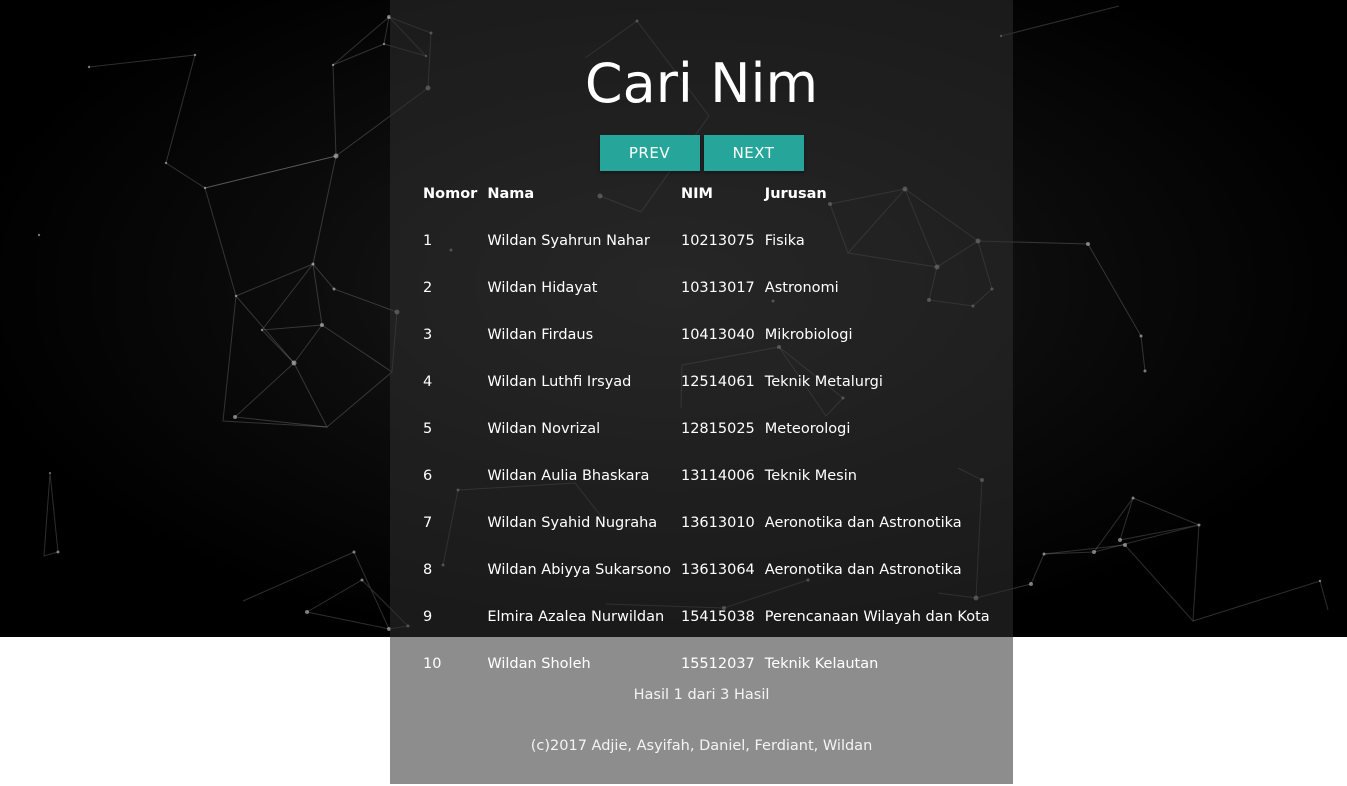  What do you see at coordinates (823, 381) in the screenshot?
I see `cell-jurusan: Teknik Metalurgi` at bounding box center [823, 381].